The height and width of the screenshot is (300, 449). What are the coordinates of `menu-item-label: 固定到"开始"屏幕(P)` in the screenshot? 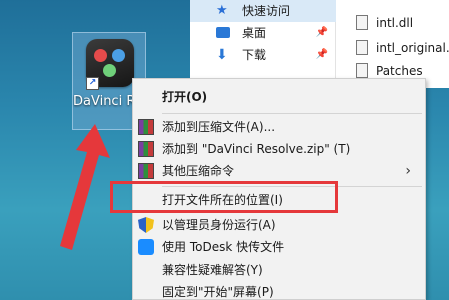 It's located at (218, 292).